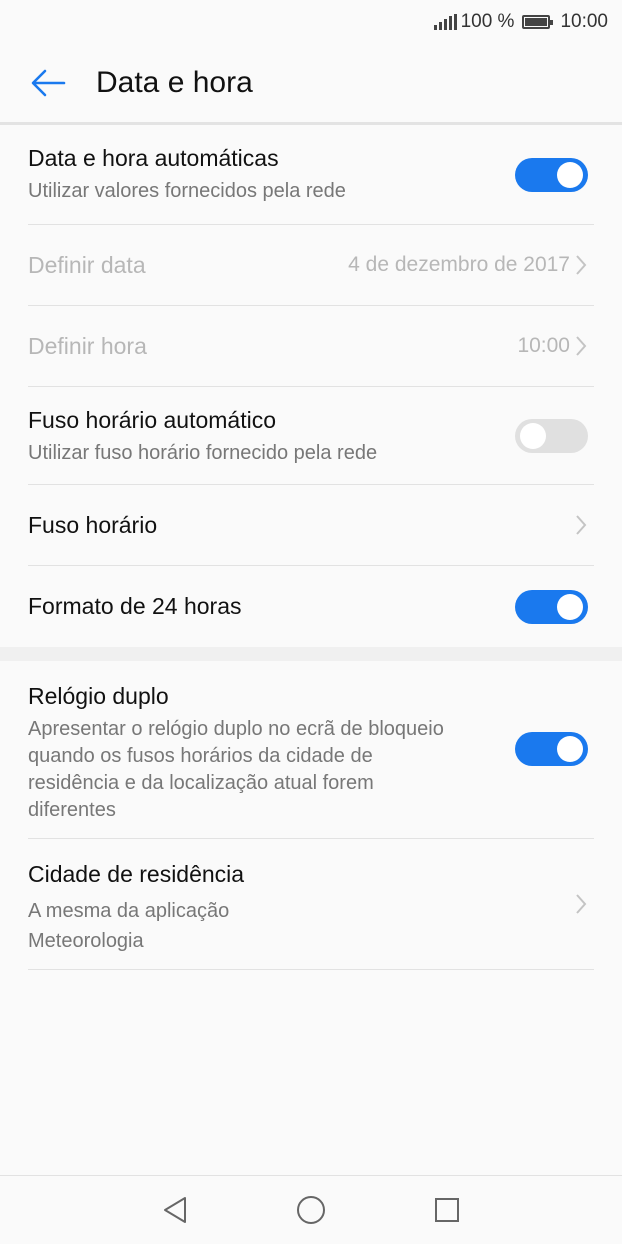 The width and height of the screenshot is (622, 1244). Describe the element at coordinates (152, 420) in the screenshot. I see `auto-timezone-title: Fuso horário automático` at that location.